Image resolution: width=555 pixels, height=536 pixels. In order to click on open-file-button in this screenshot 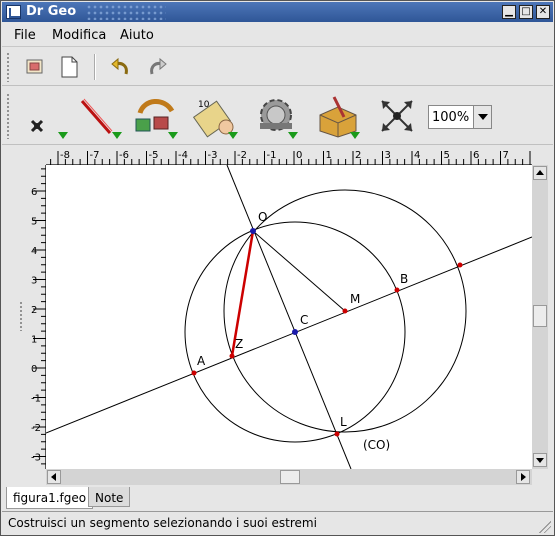, I will do `click(35, 67)`.